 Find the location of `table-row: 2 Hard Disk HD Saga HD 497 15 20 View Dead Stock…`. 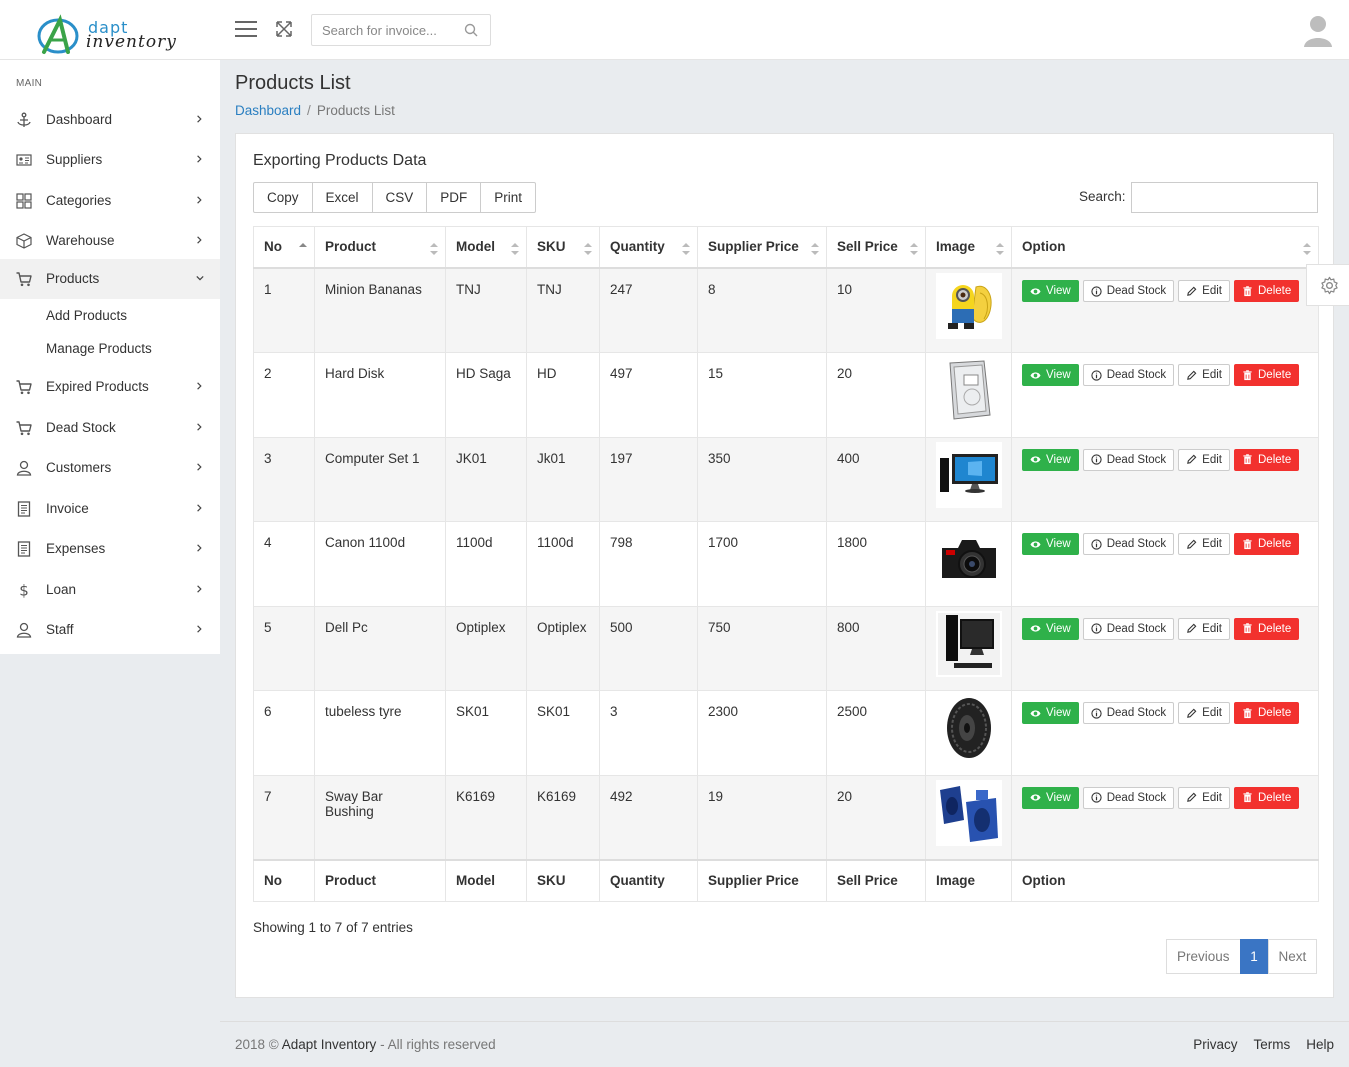

table-row: 2 Hard Disk HD Saga HD 497 15 20 View Dead Stock… is located at coordinates (786, 395).